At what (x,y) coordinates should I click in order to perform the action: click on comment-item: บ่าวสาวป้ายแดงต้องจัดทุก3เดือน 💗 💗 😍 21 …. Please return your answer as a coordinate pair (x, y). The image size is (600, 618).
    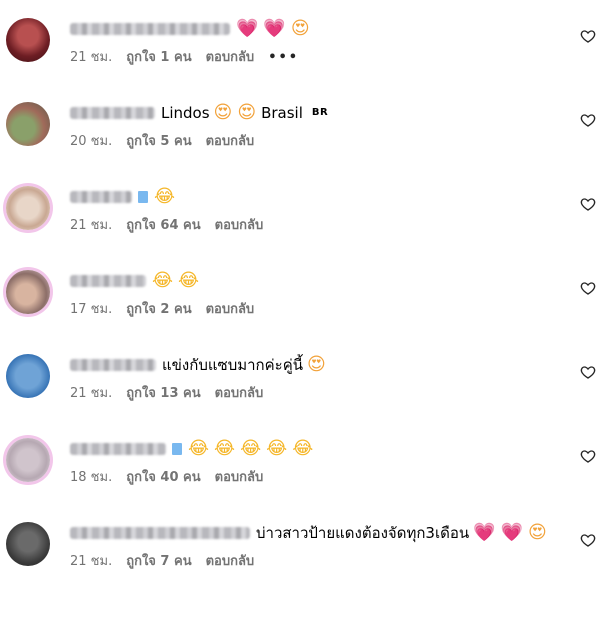
    Looking at the image, I should click on (300, 562).